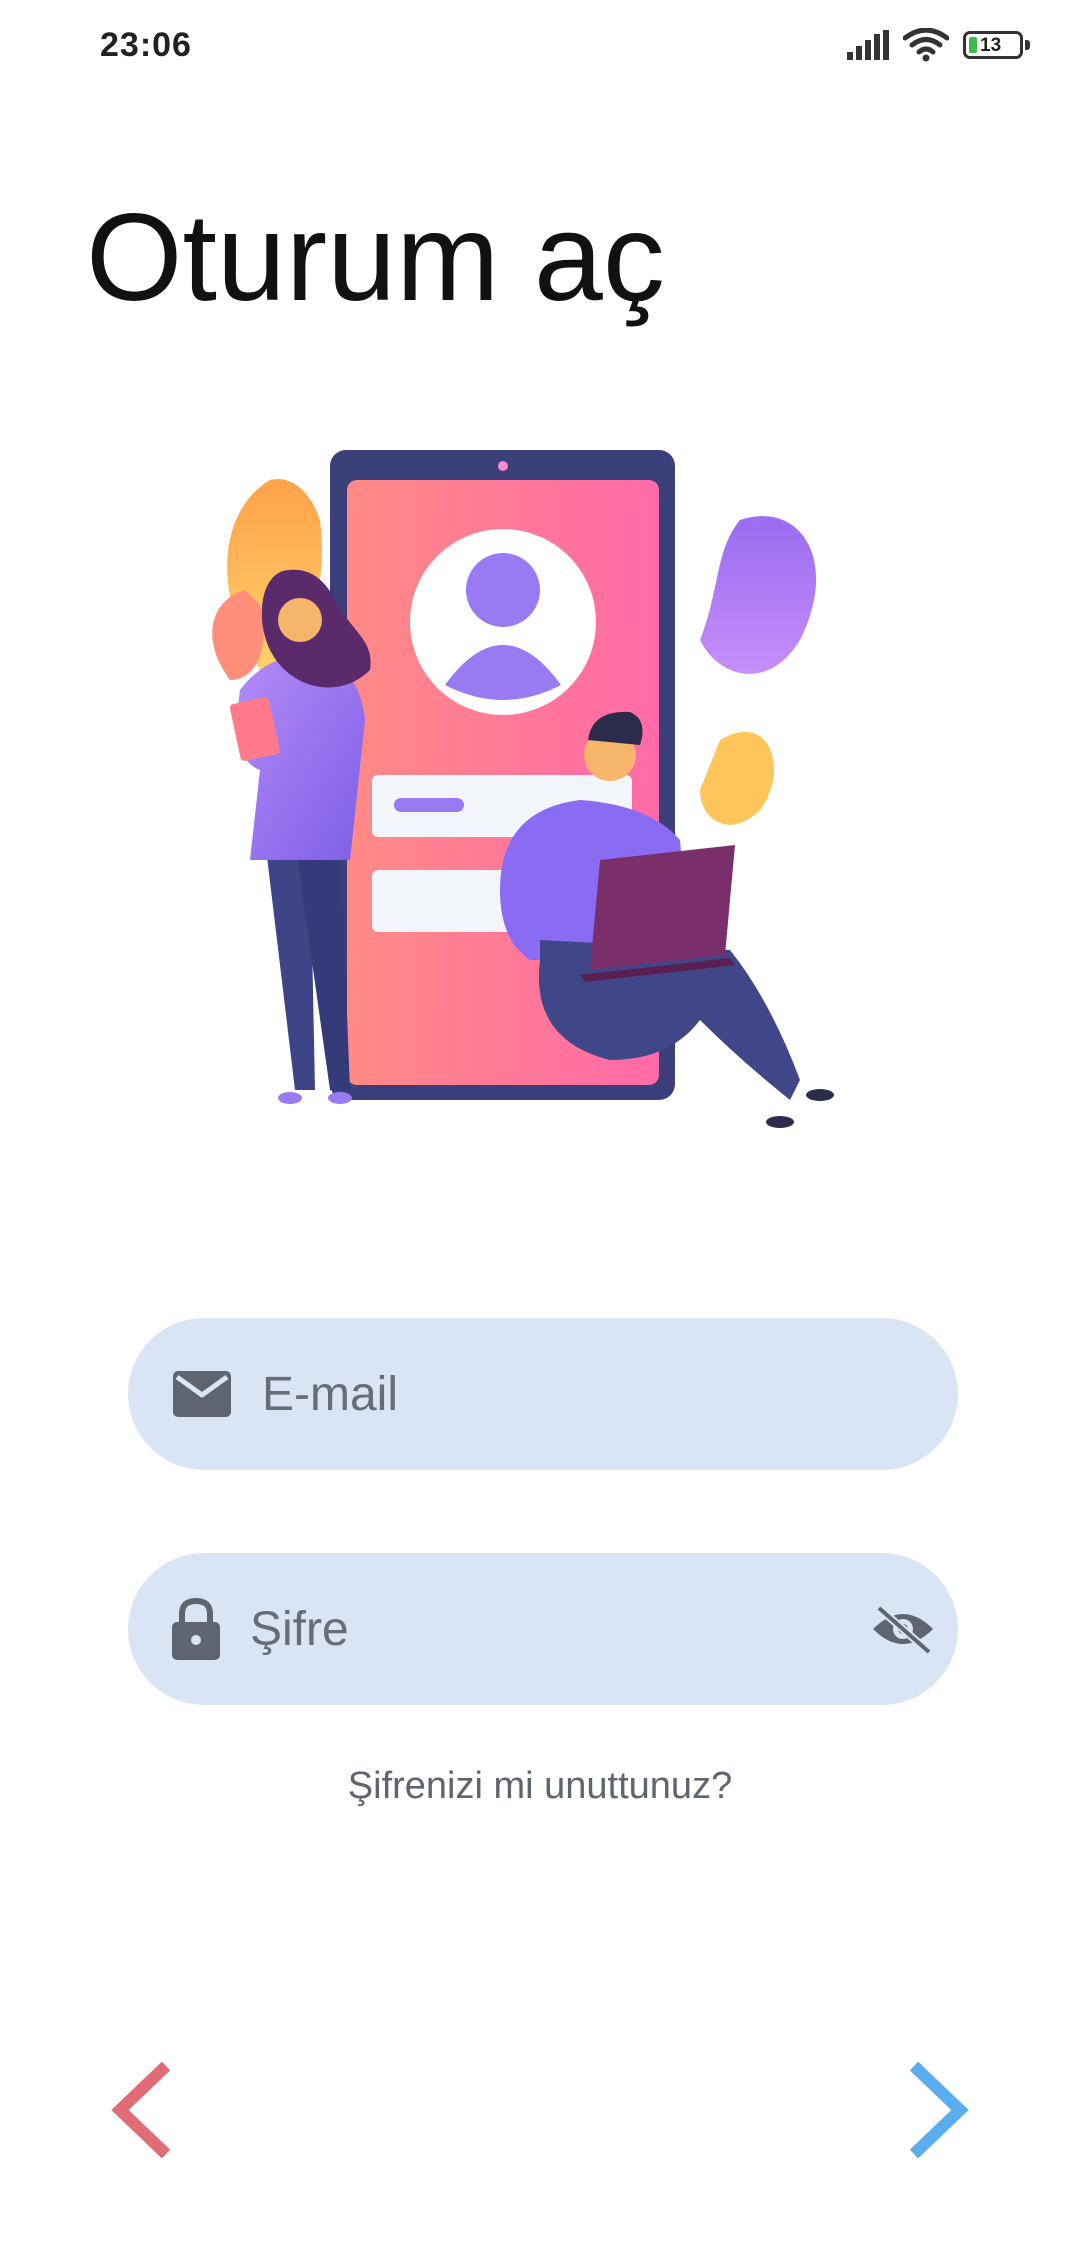 The image size is (1080, 2246). I want to click on battery-level: 13, so click(991, 45).